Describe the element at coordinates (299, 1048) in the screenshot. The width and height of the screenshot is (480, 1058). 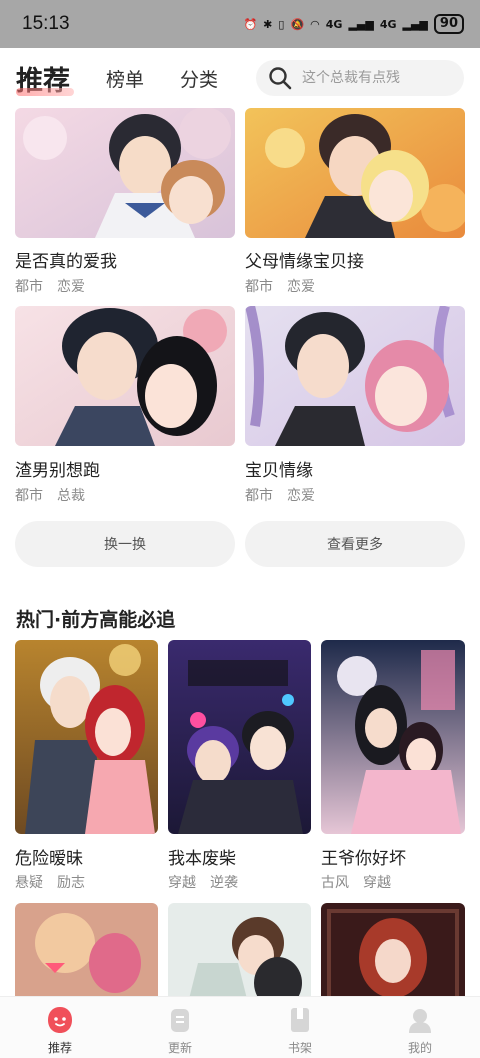
I see `bottom-nav-label: 书架` at that location.